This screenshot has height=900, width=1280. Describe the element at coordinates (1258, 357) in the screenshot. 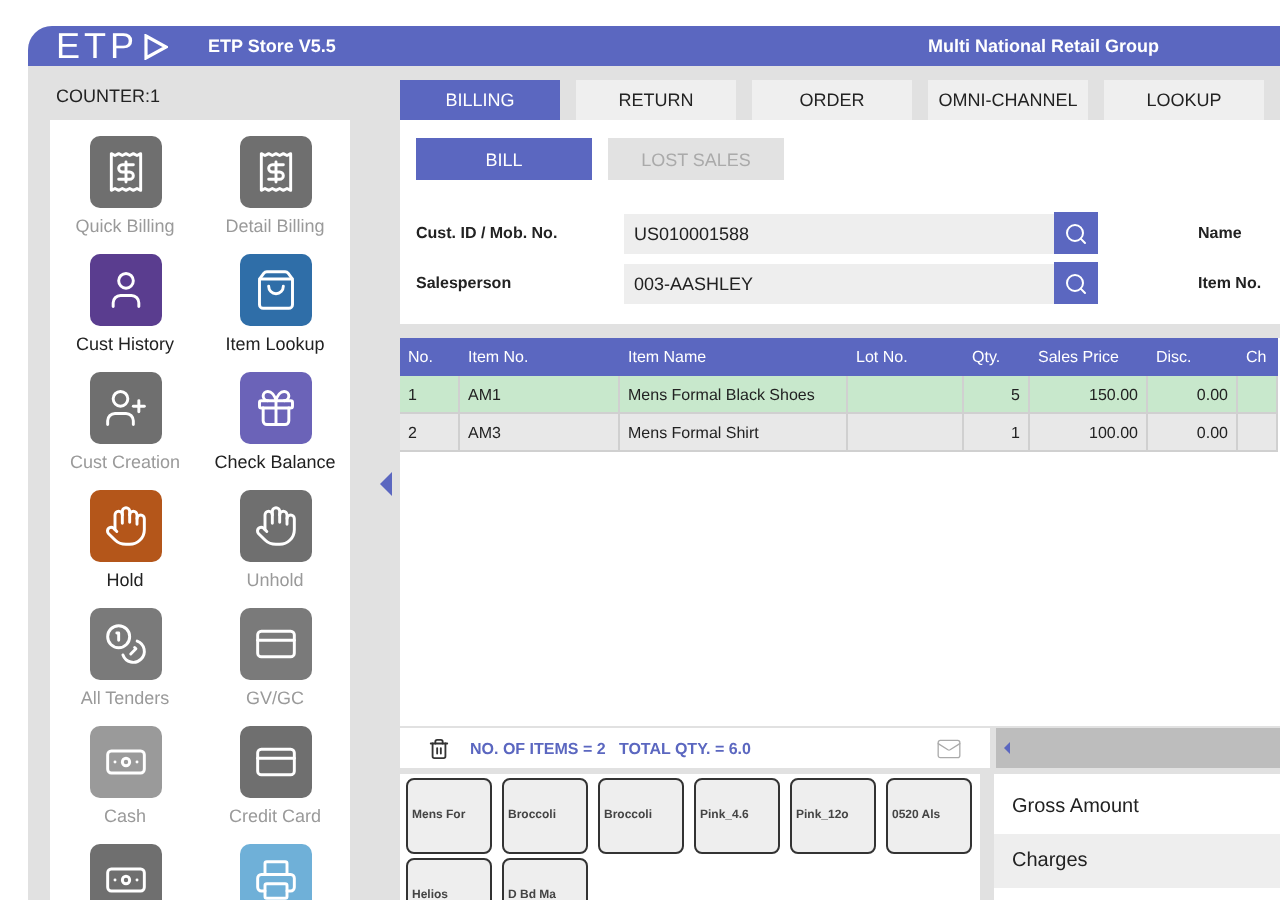

I see `column-header: Ch` at that location.